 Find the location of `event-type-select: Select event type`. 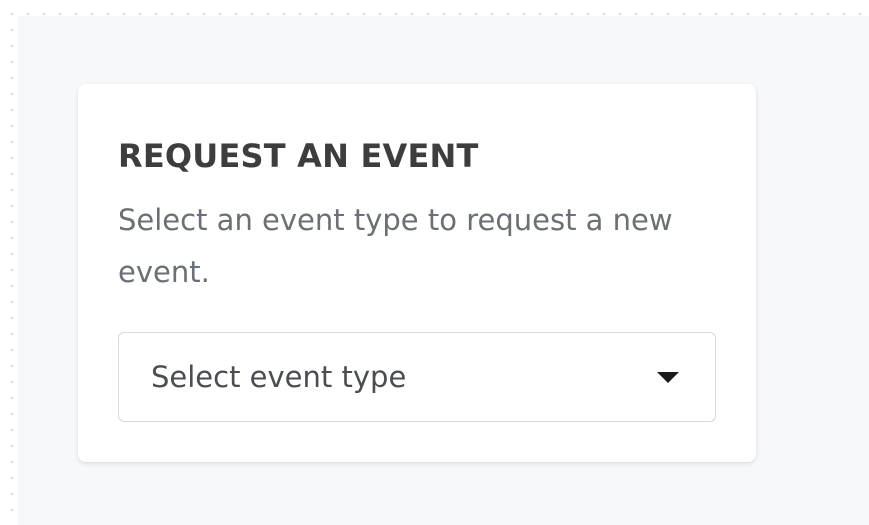

event-type-select: Select event type is located at coordinates (417, 377).